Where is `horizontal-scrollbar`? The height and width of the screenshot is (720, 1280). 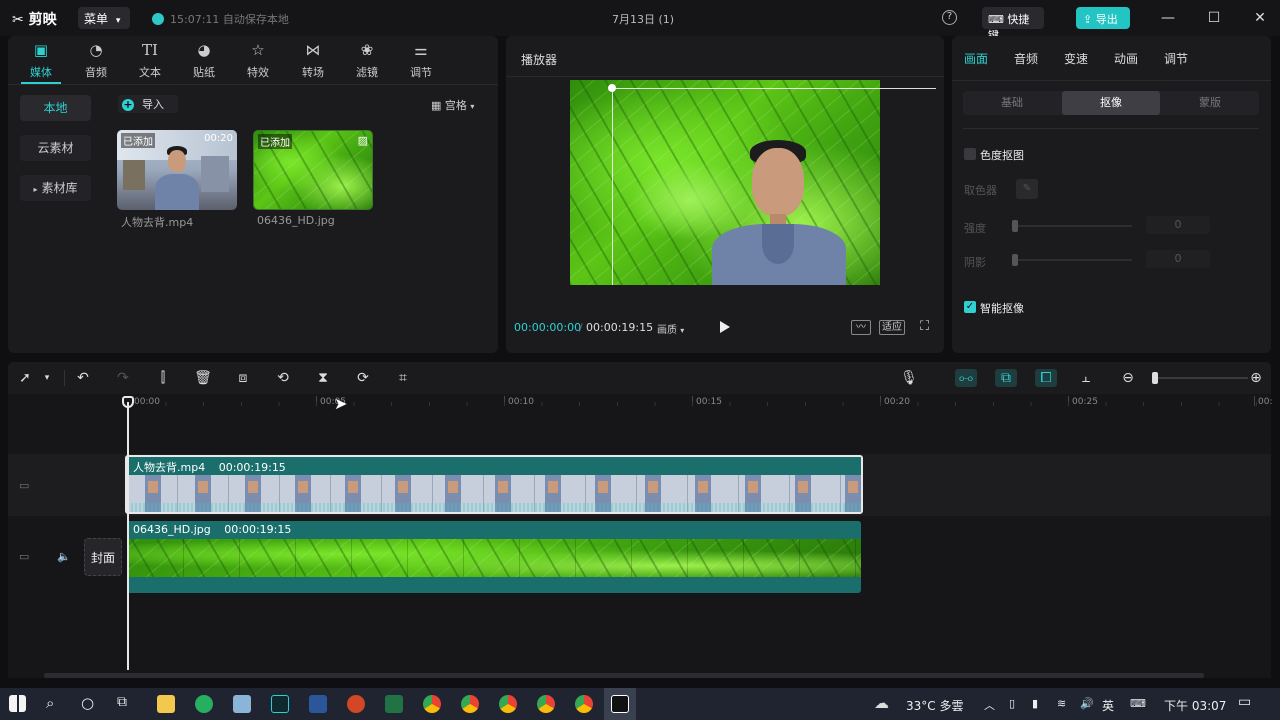 horizontal-scrollbar is located at coordinates (624, 675).